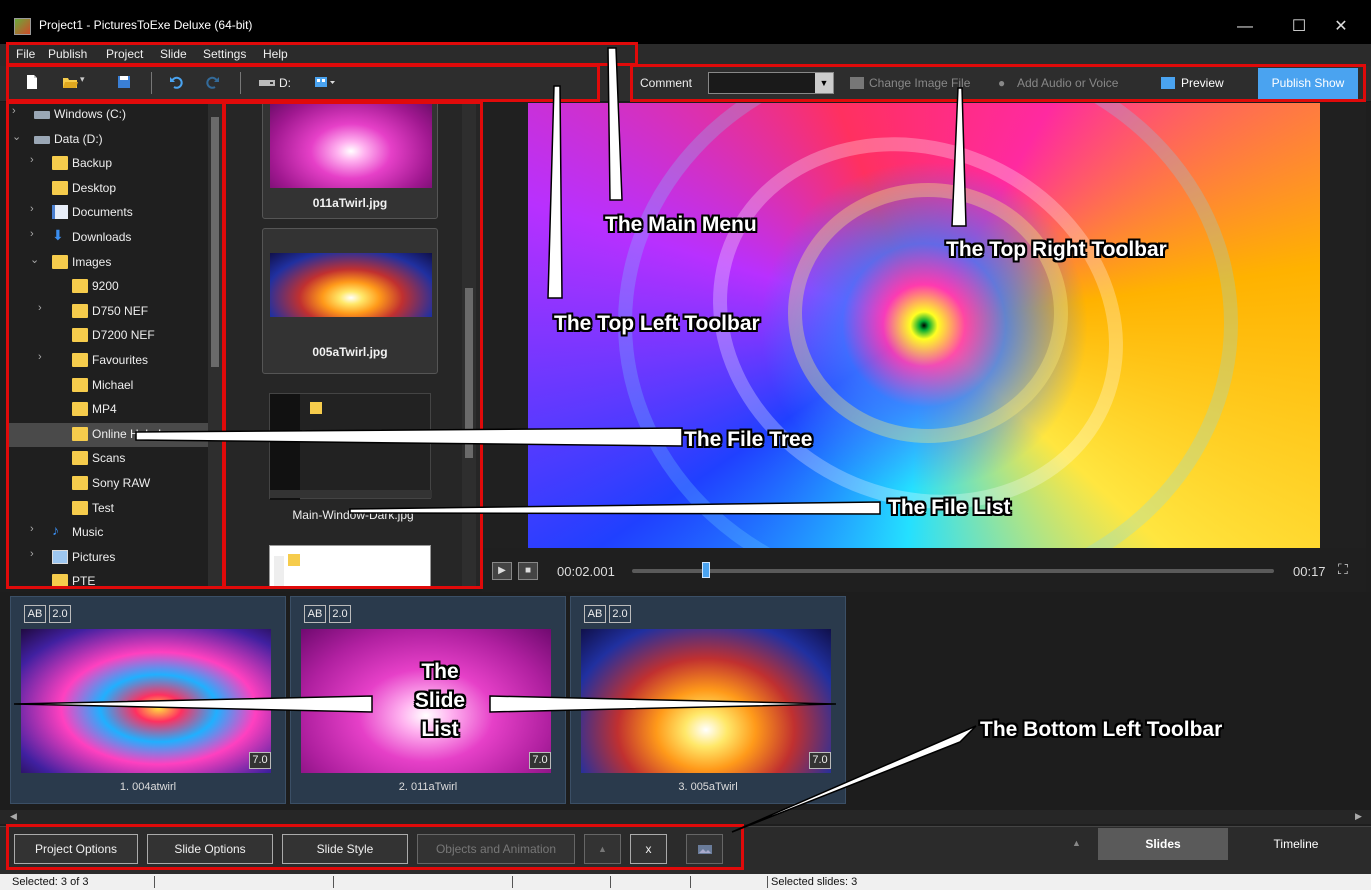 The image size is (1371, 890). I want to click on callout-top-right-toolbar: The Top Right Toolbar, so click(1056, 249).